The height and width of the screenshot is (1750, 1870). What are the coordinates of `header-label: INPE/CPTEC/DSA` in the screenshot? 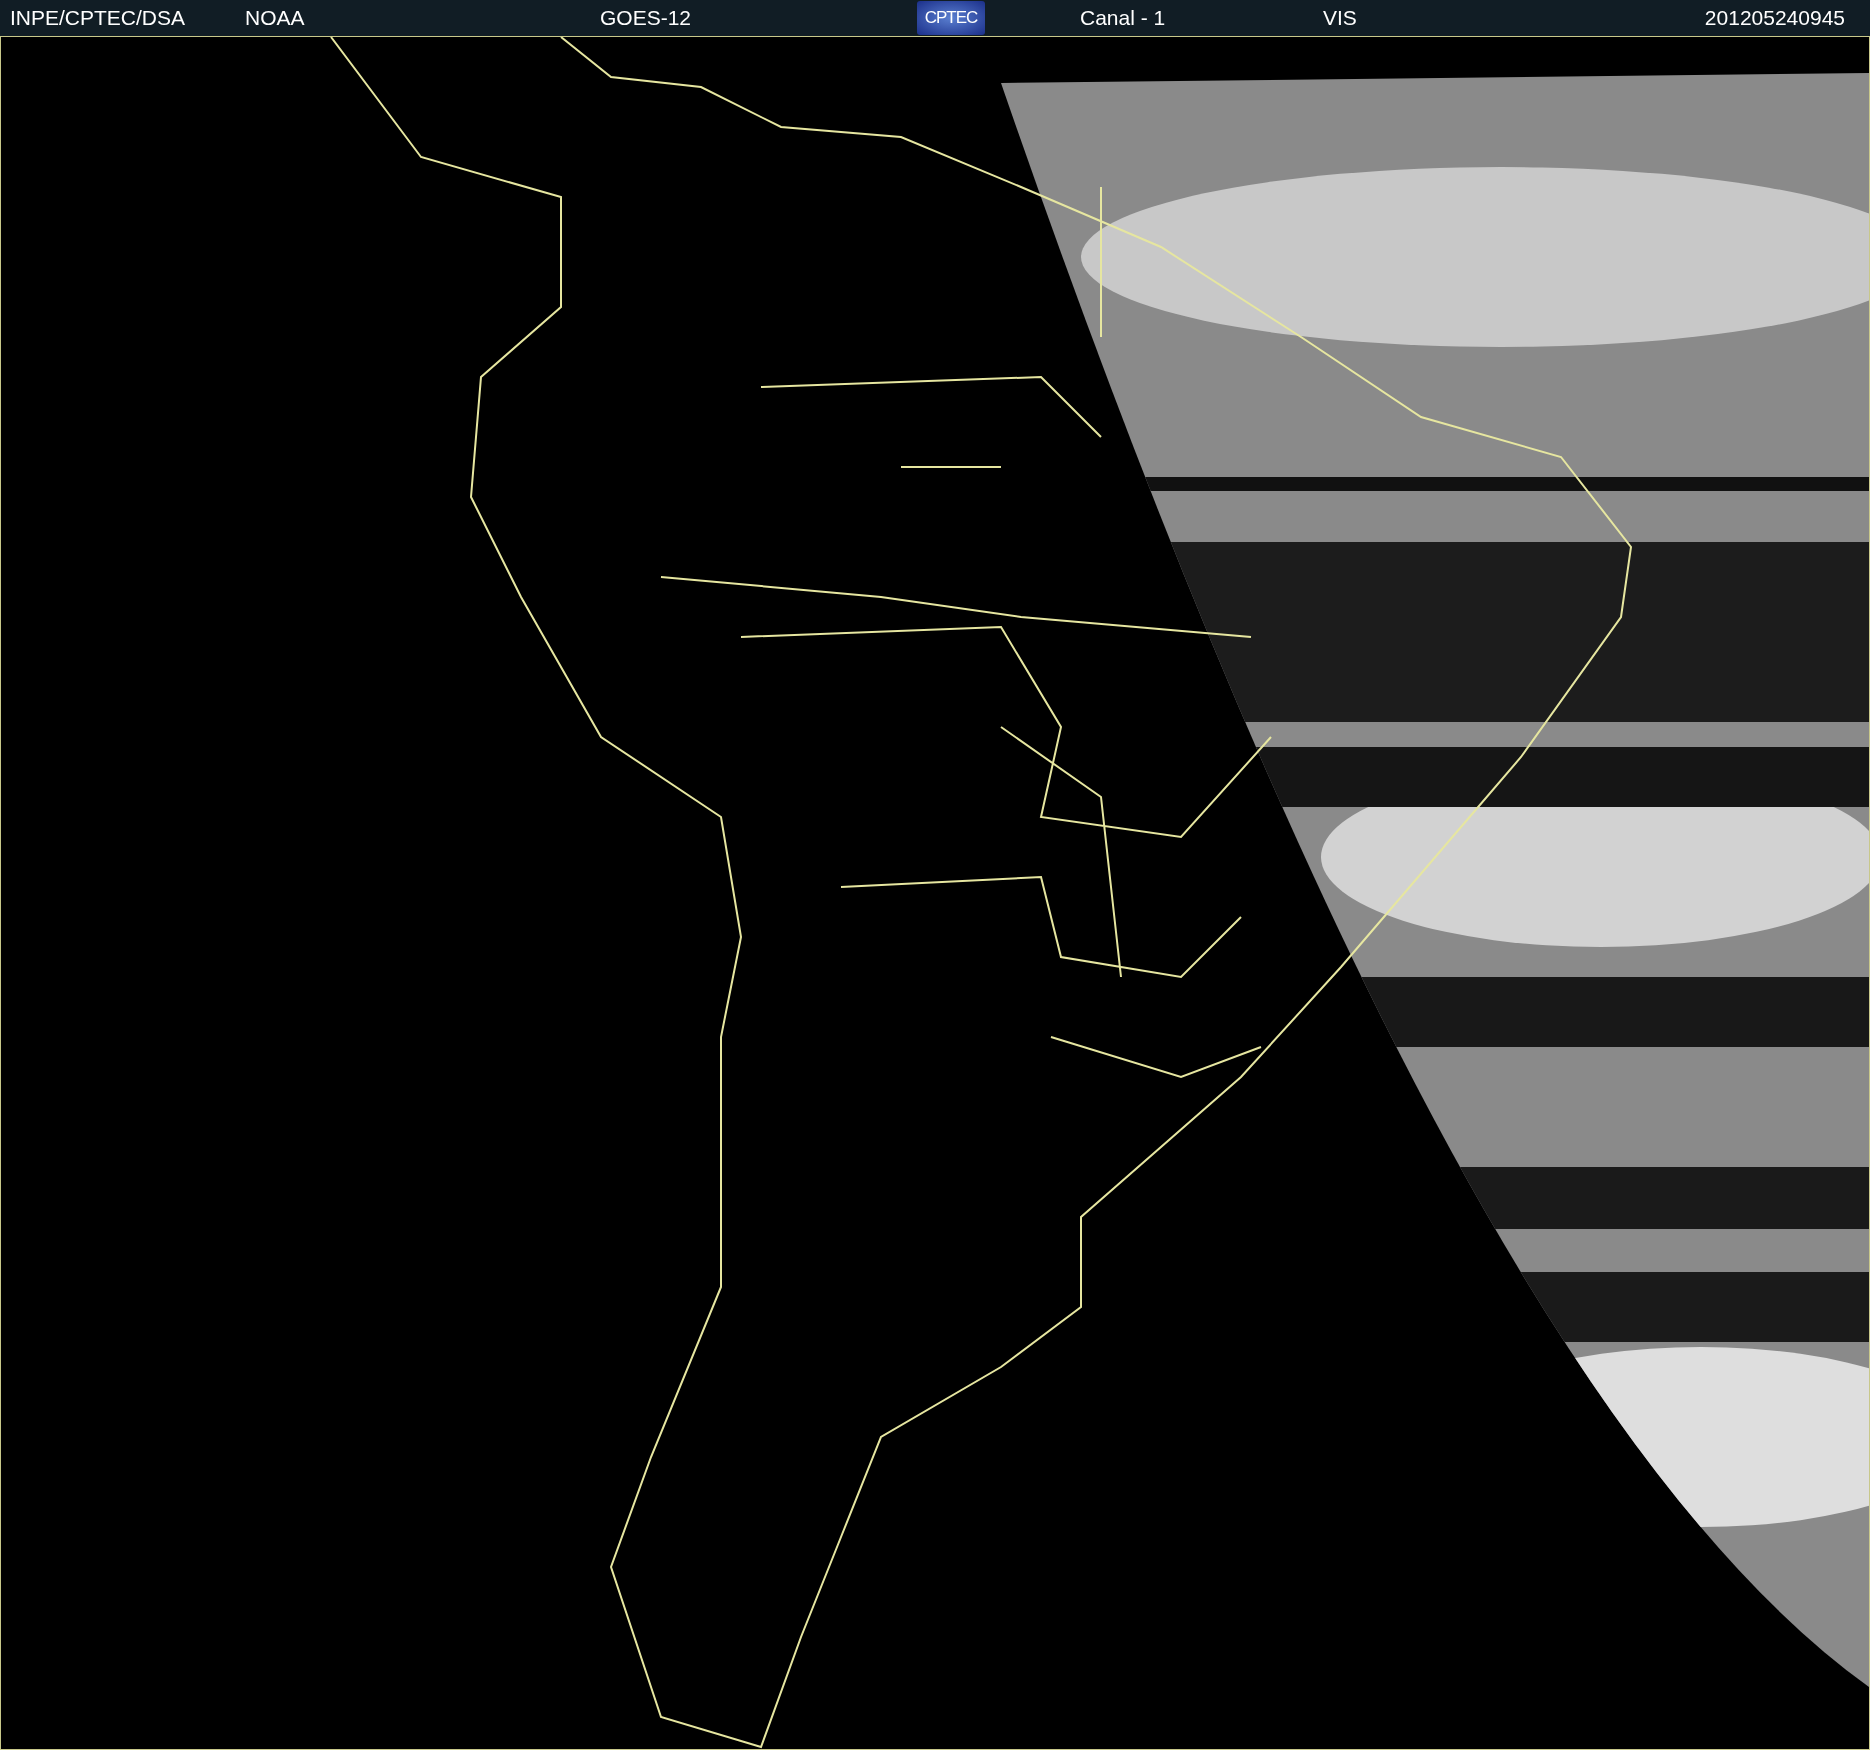 It's located at (98, 18).